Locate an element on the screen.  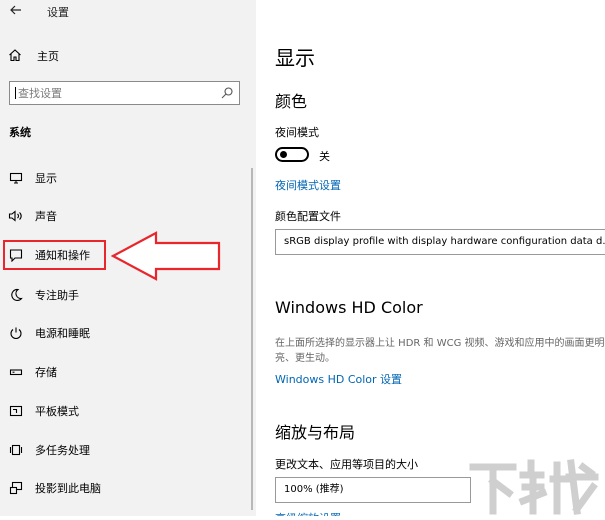
home-button: 主页 is located at coordinates (33, 56).